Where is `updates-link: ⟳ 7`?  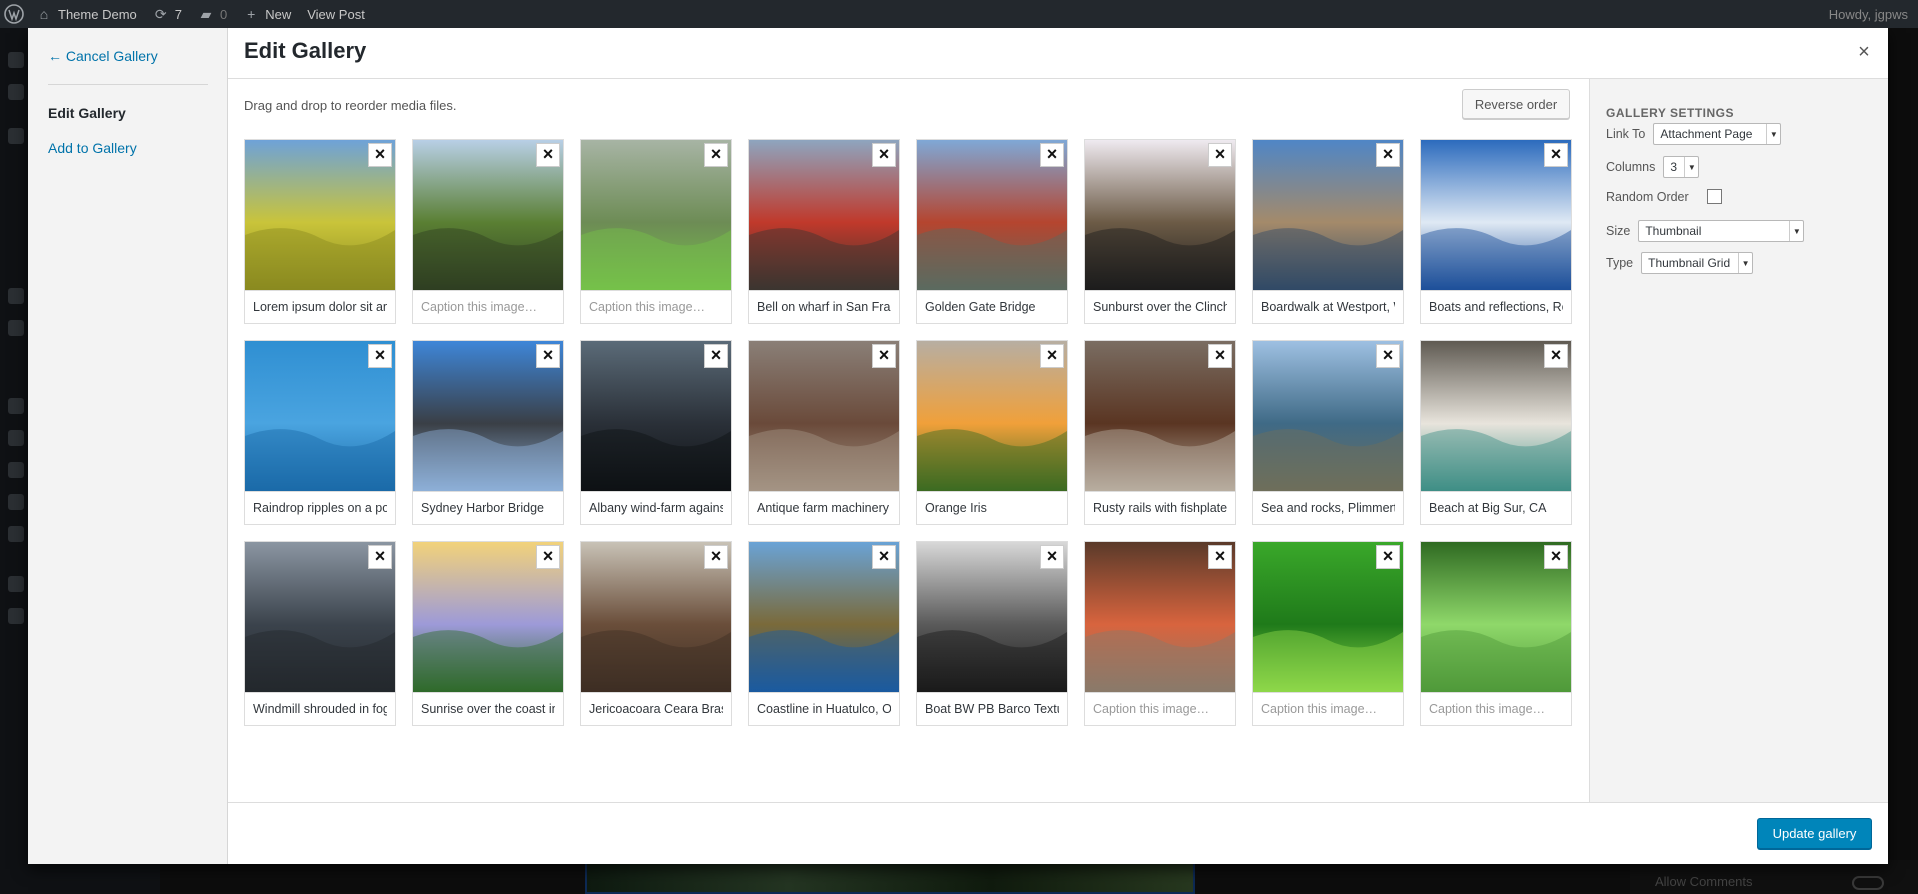 updates-link: ⟳ 7 is located at coordinates (167, 14).